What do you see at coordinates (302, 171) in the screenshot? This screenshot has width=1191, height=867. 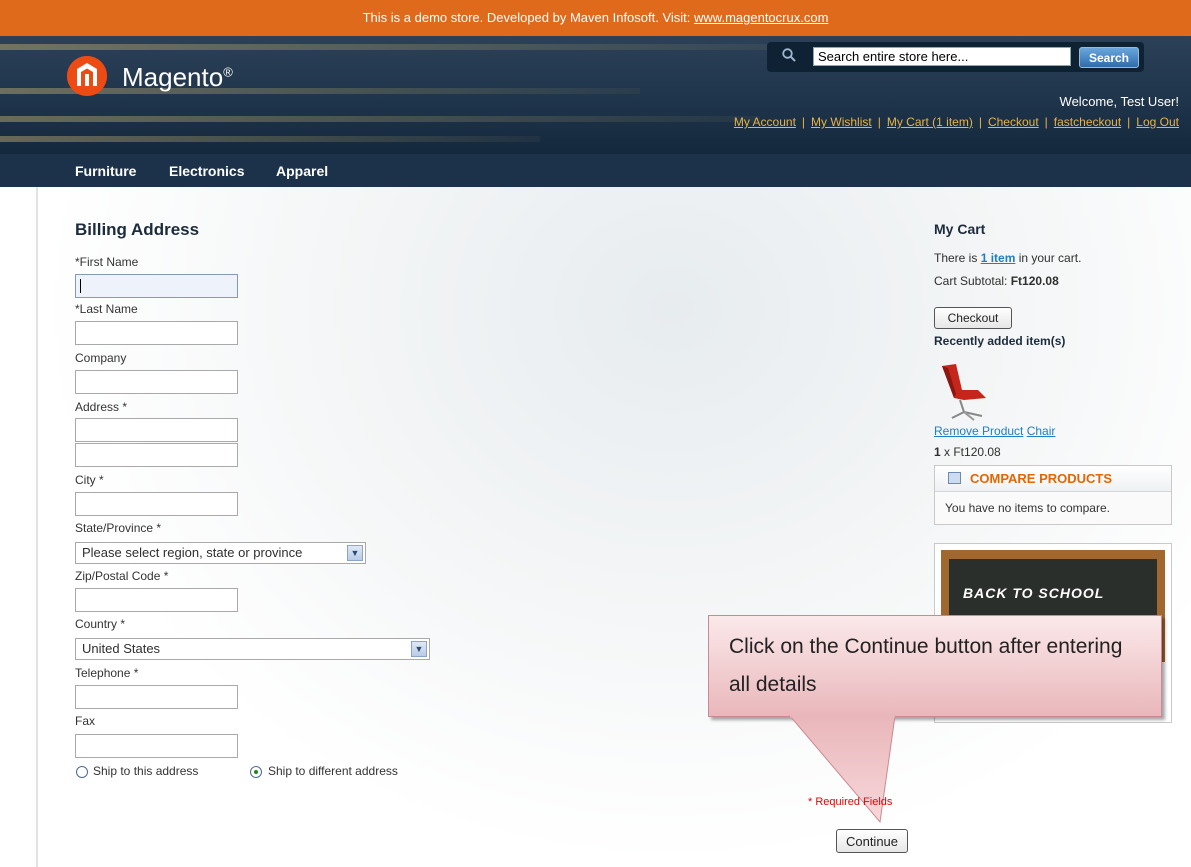 I see `nav-item-apparel: Apparel` at bounding box center [302, 171].